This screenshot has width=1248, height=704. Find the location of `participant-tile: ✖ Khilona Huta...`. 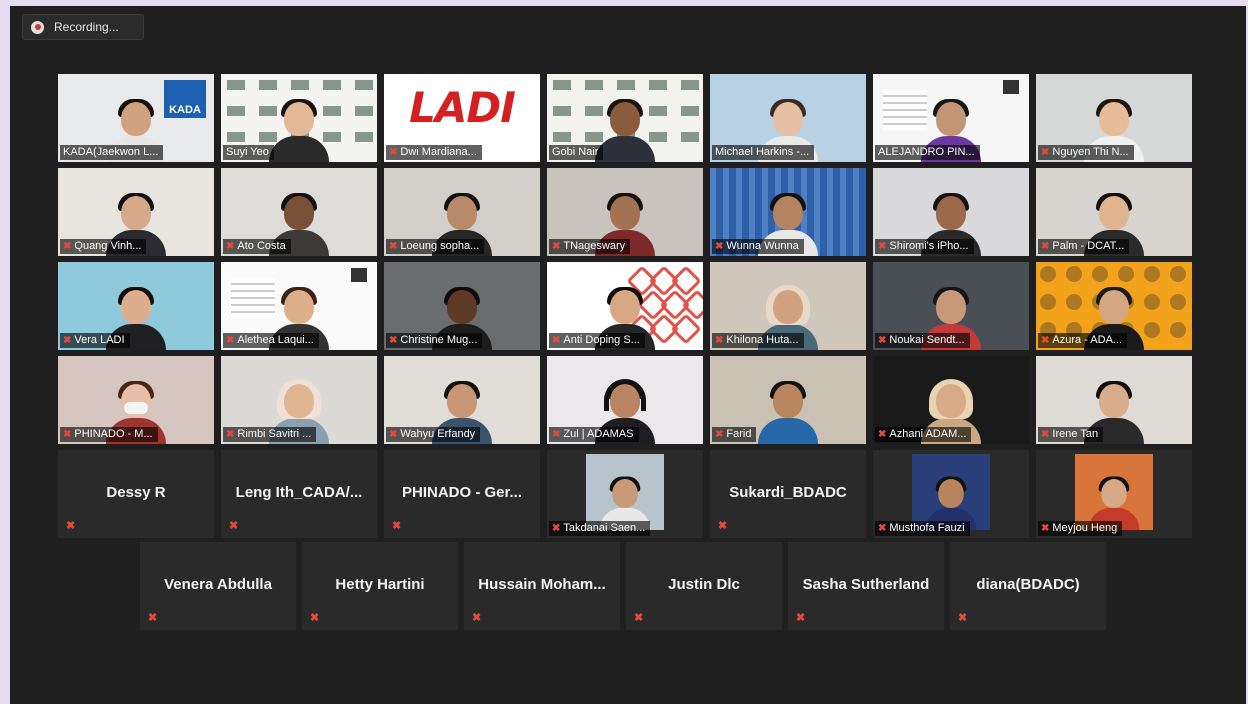

participant-tile: ✖ Khilona Huta... is located at coordinates (788, 306).